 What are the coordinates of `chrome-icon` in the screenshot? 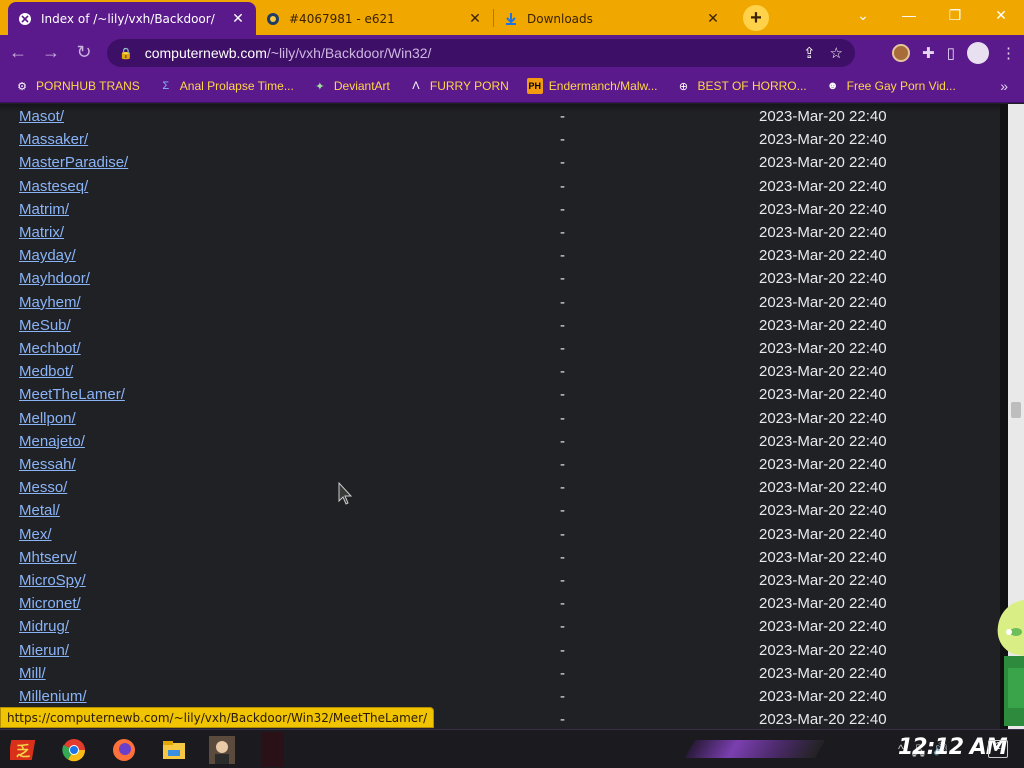 It's located at (74, 750).